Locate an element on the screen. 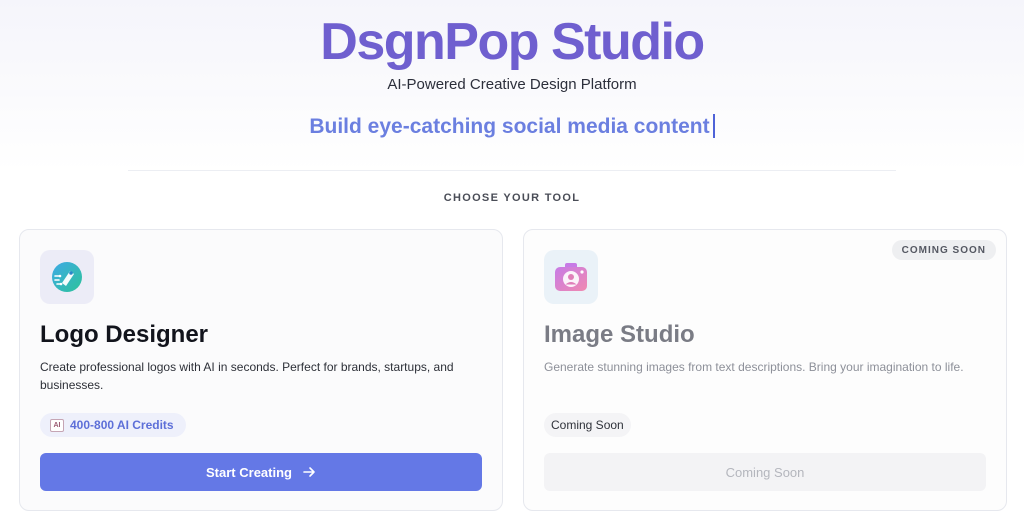 This screenshot has height=520, width=1024. brand-title: DsgnPop Studio is located at coordinates (512, 42).